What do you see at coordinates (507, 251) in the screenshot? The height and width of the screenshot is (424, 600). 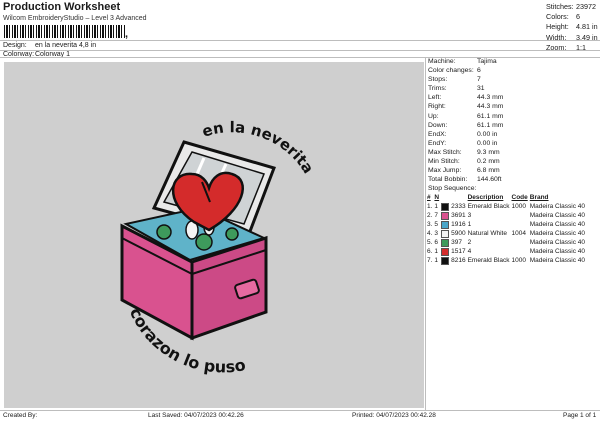 I see `table-row: 6. 1 1517 4 Madeira Classic 40` at bounding box center [507, 251].